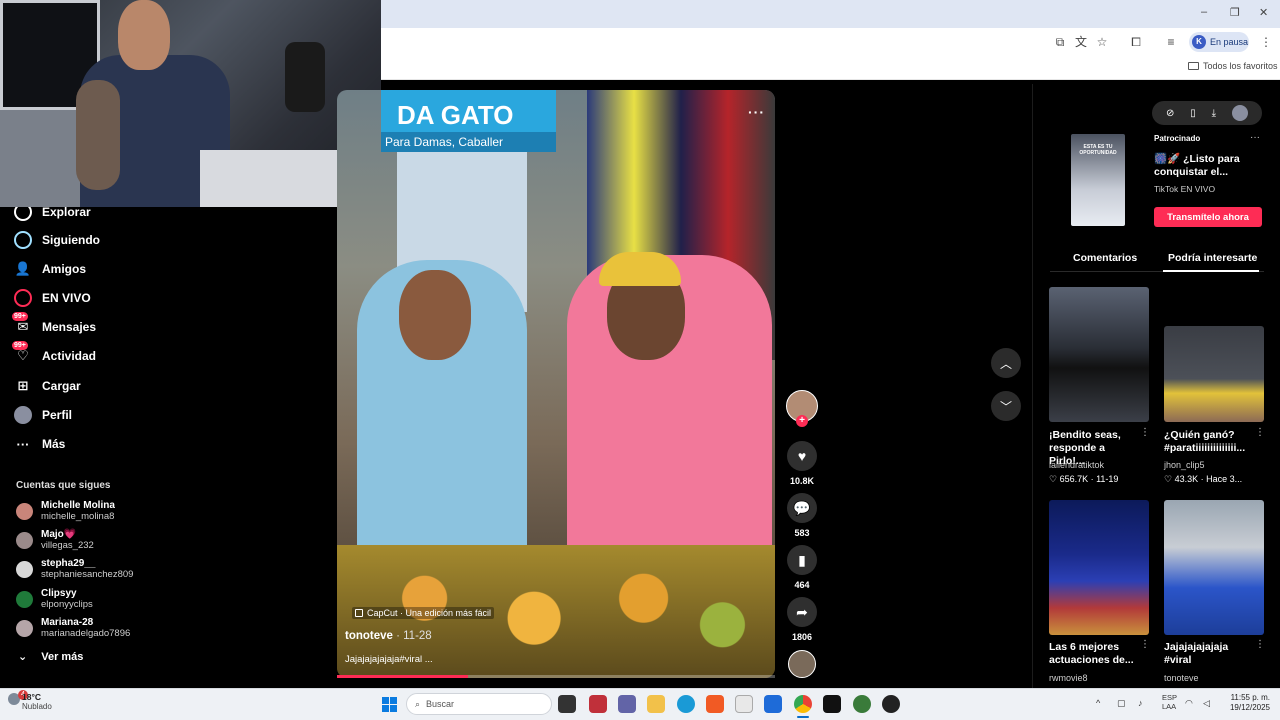 The height and width of the screenshot is (720, 1280). Describe the element at coordinates (55, 540) in the screenshot. I see `following-item: Majo💗 villegas_232` at that location.